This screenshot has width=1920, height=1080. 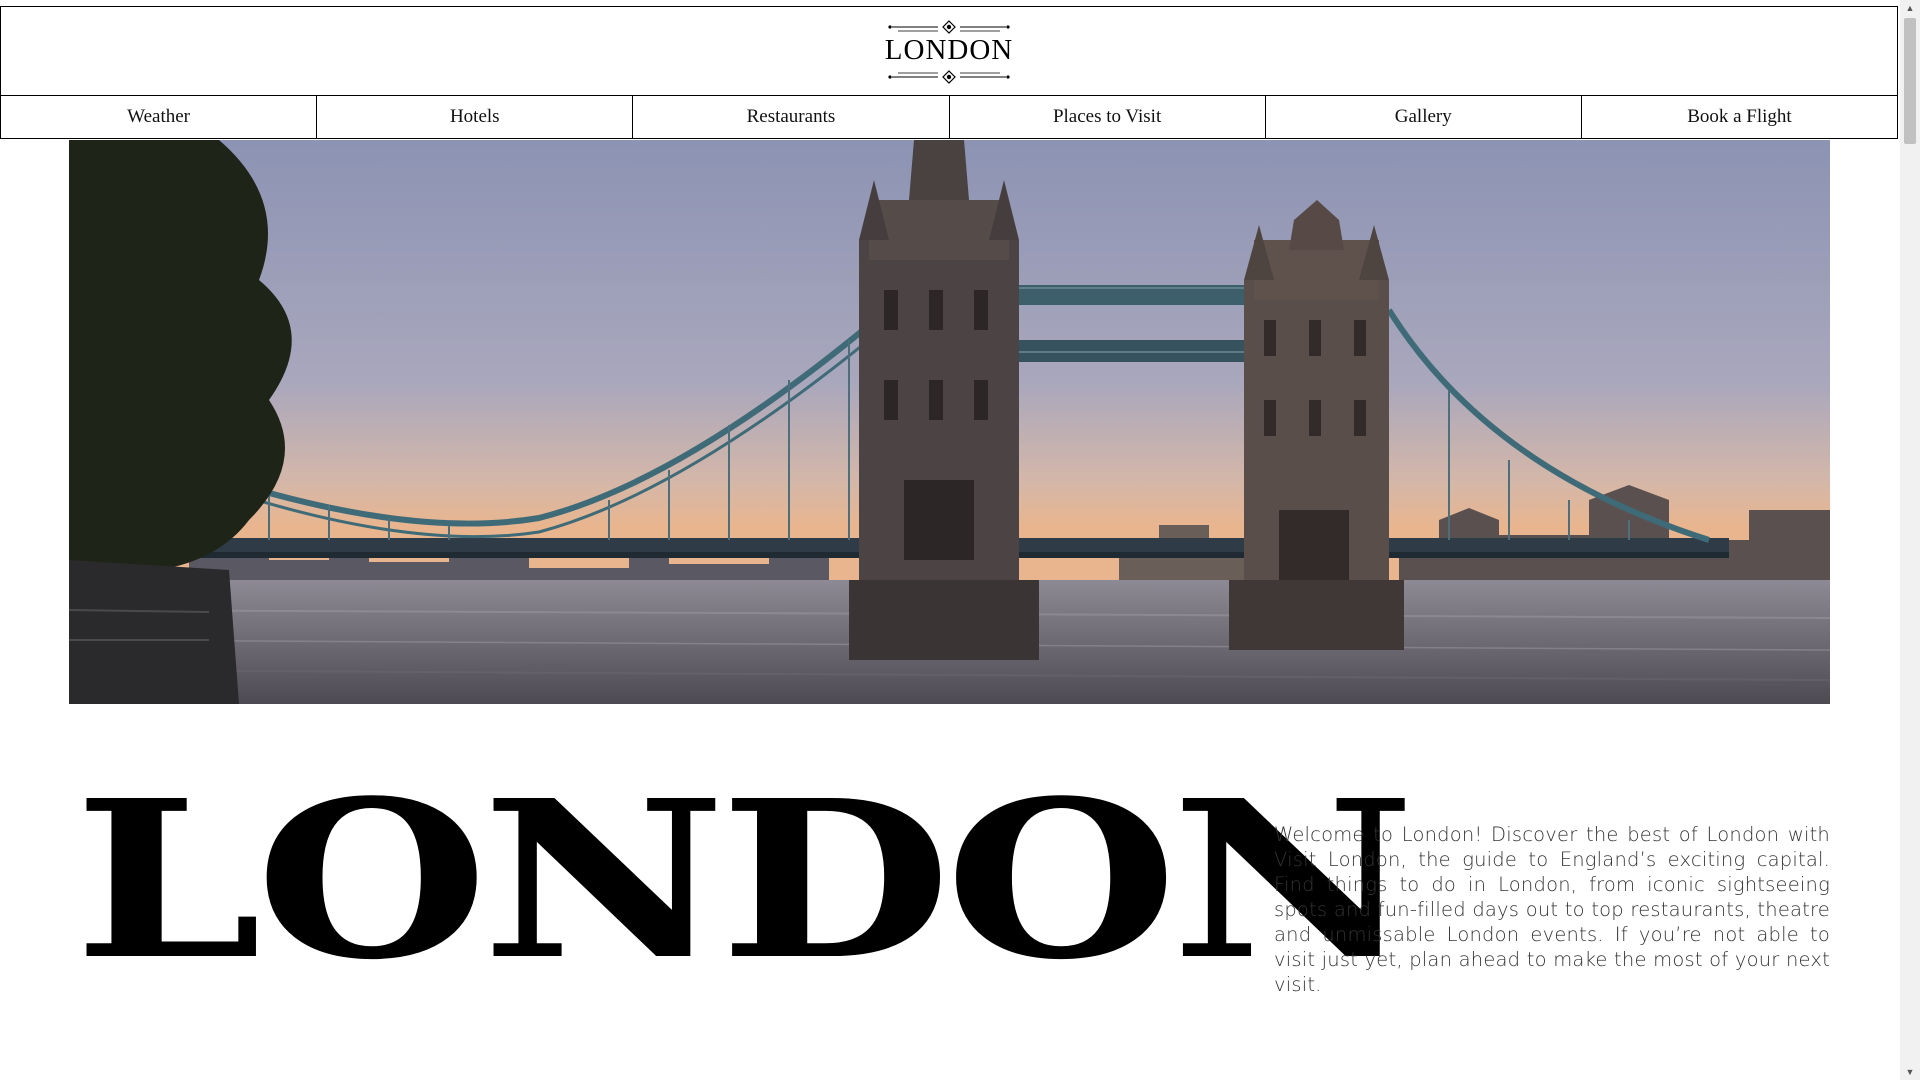 I want to click on logo-text: LONDON, so click(x=949, y=50).